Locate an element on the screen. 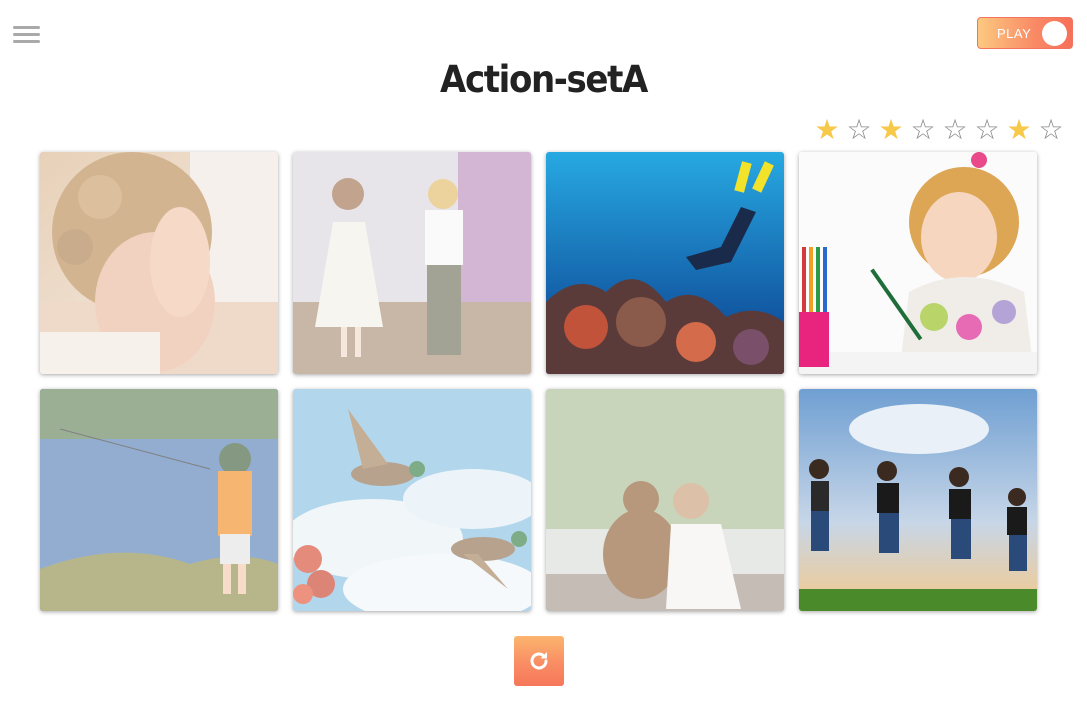 This screenshot has height=701, width=1087. girl-drawing-image is located at coordinates (918, 263).